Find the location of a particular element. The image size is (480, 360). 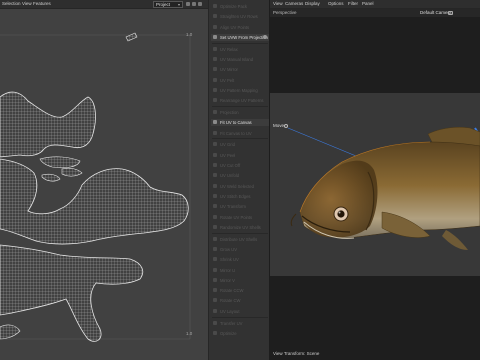

tool-item: Optimize Pack is located at coordinates (240, 6).